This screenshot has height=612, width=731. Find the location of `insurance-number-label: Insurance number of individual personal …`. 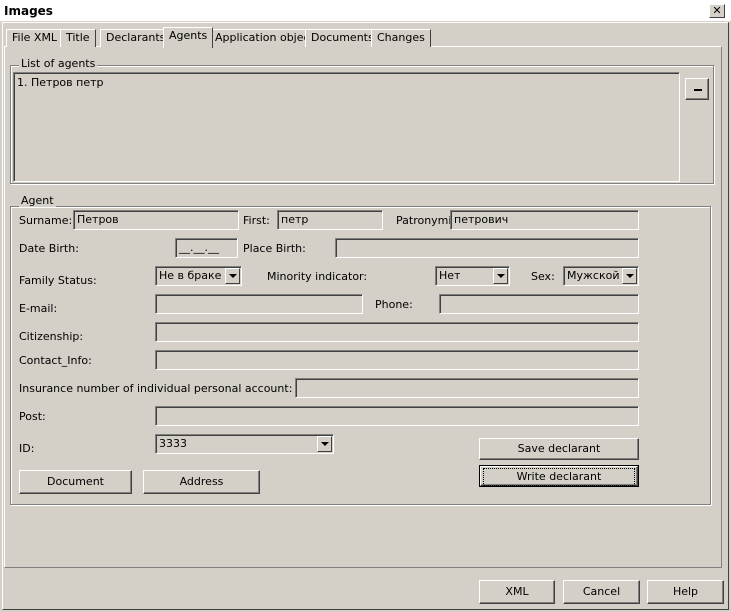

insurance-number-label: Insurance number of individual personal … is located at coordinates (156, 388).